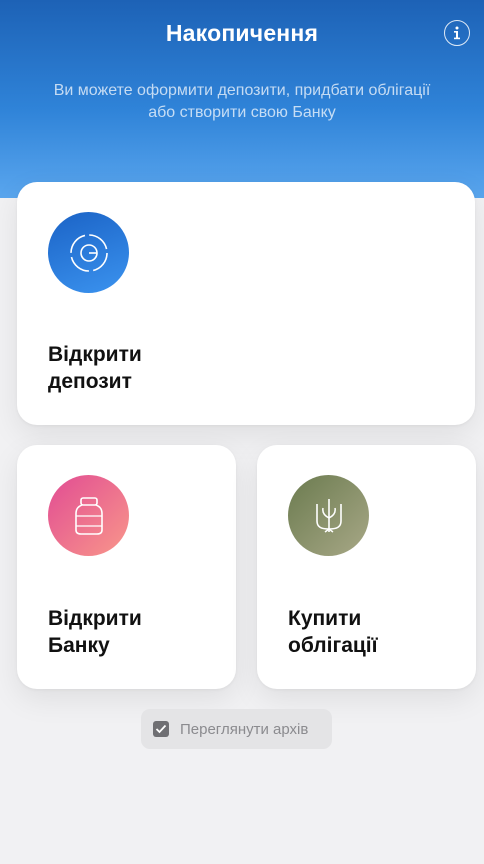 The image size is (484, 864). I want to click on info-button, so click(457, 33).